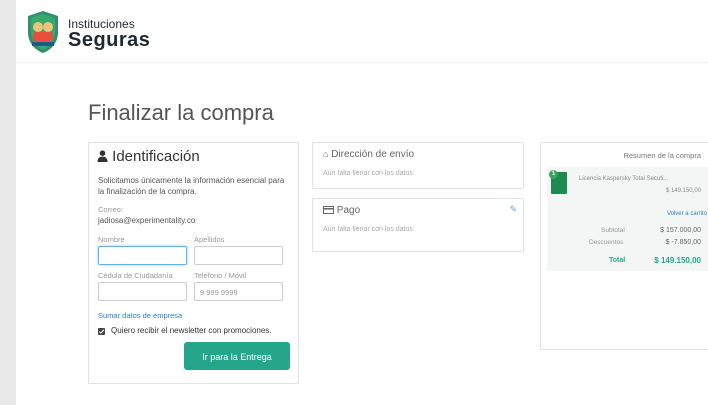 Image resolution: width=708 pixels, height=405 pixels. I want to click on email-label: Correo:, so click(111, 209).